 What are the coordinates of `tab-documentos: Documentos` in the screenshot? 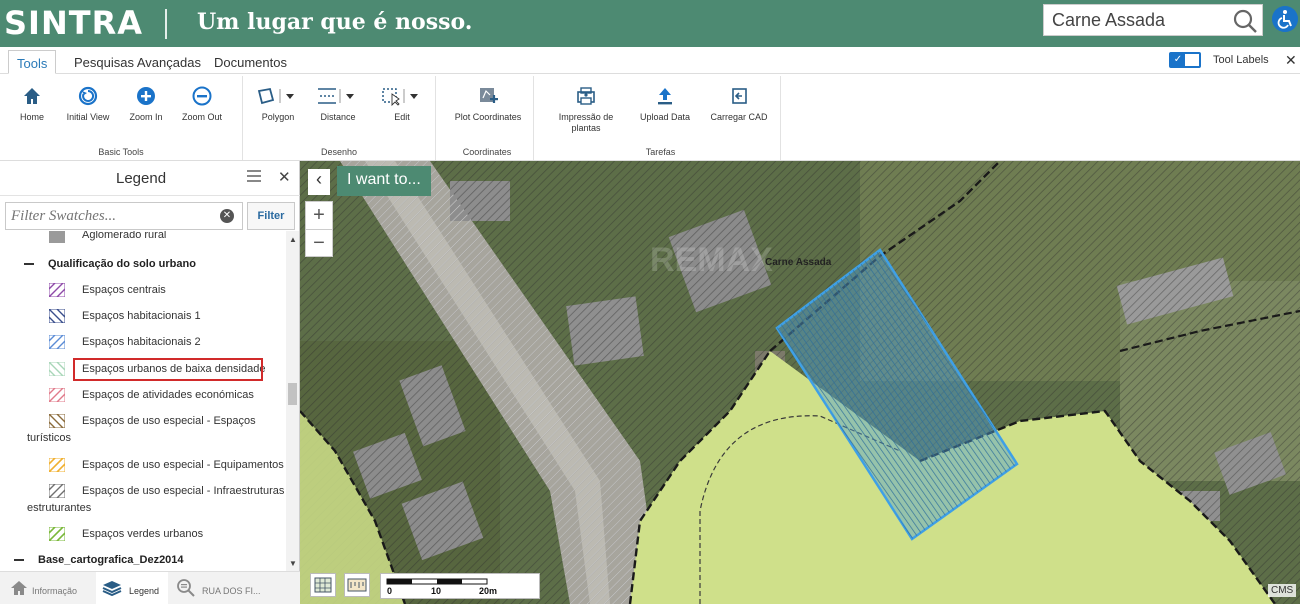 It's located at (250, 62).